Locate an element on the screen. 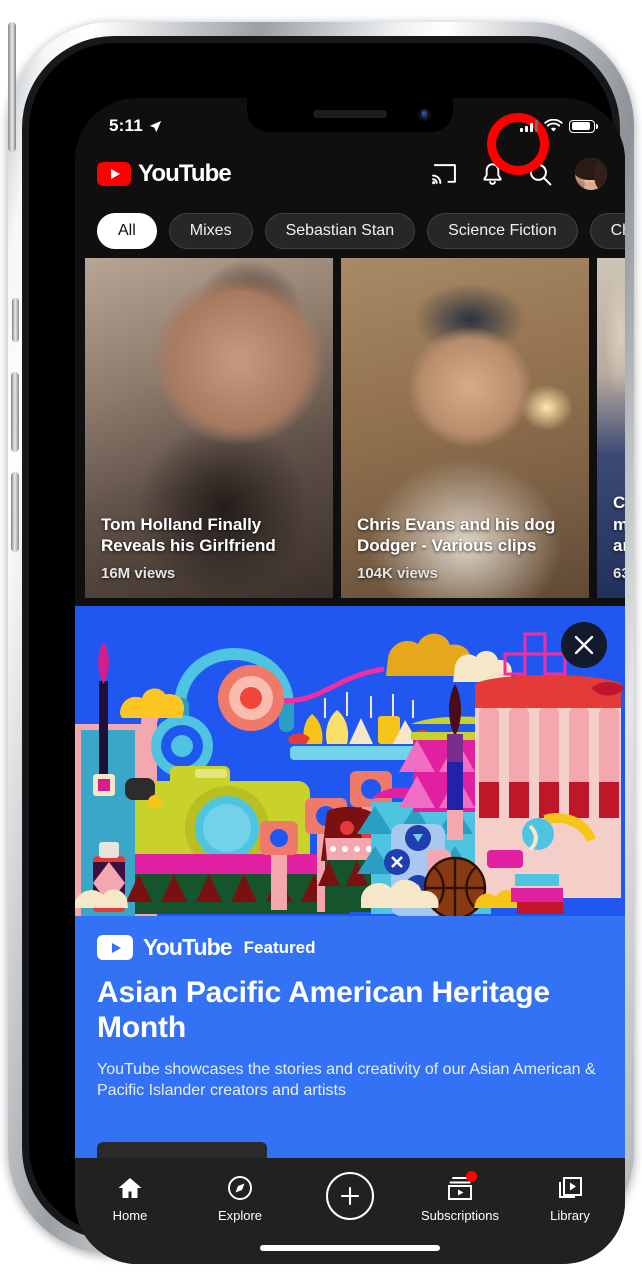 The image size is (642, 1274). tab-label: Home is located at coordinates (130, 1215).